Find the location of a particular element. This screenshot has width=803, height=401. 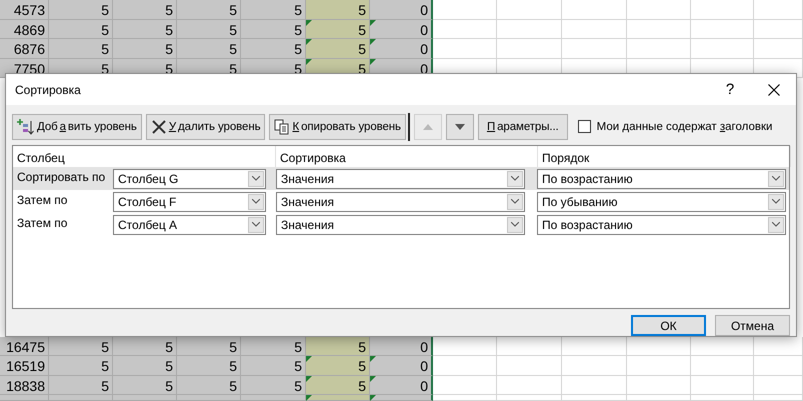

order-dropdown: По убыванию is located at coordinates (661, 202).